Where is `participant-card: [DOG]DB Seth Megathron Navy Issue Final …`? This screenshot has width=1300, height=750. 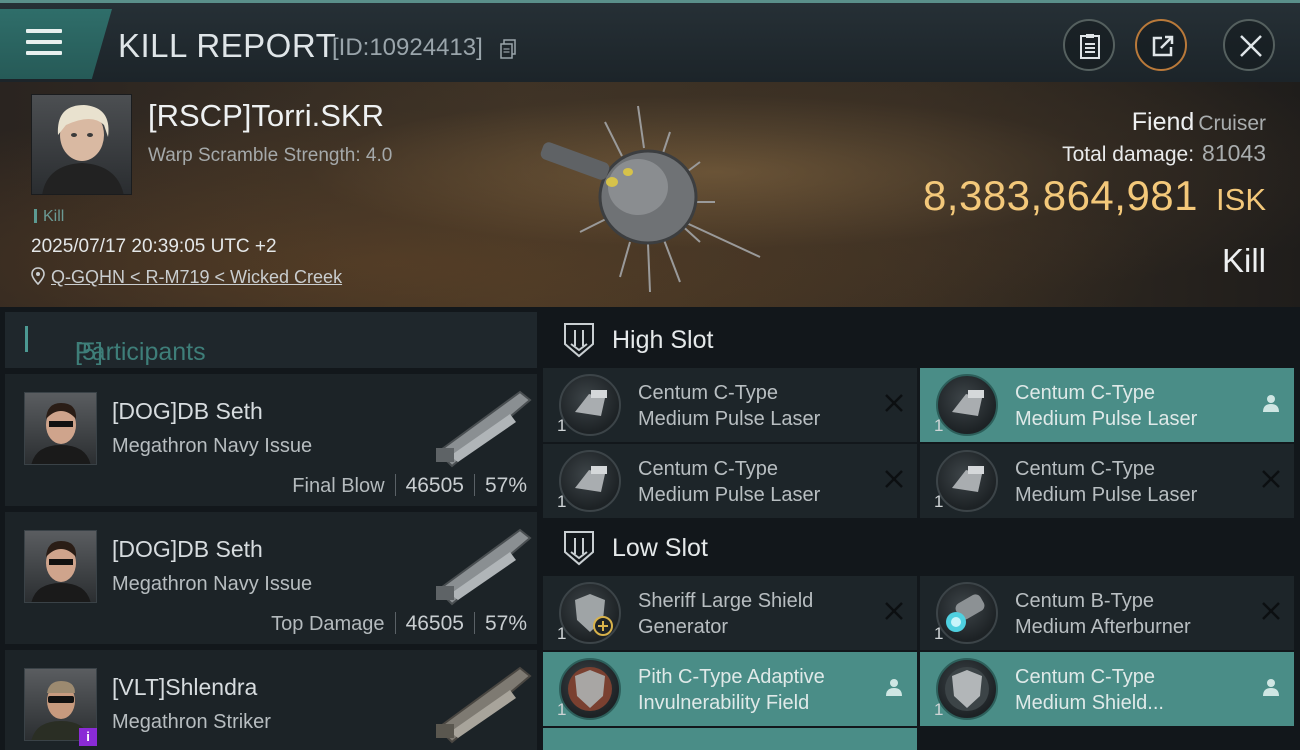 participant-card: [DOG]DB Seth Megathron Navy Issue Final … is located at coordinates (271, 440).